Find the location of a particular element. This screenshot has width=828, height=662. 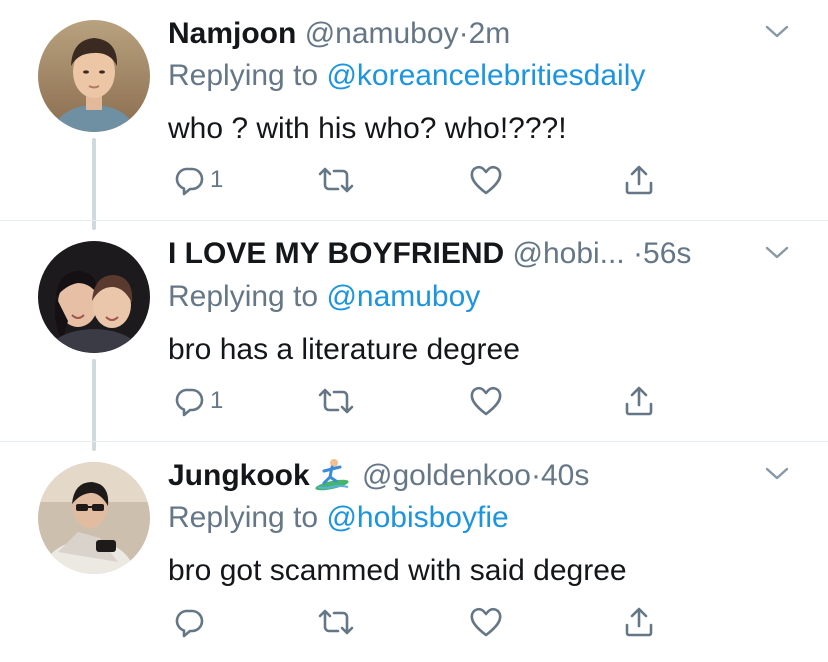

replying-to-line: Replying to @hobisboyfie is located at coordinates (338, 518).